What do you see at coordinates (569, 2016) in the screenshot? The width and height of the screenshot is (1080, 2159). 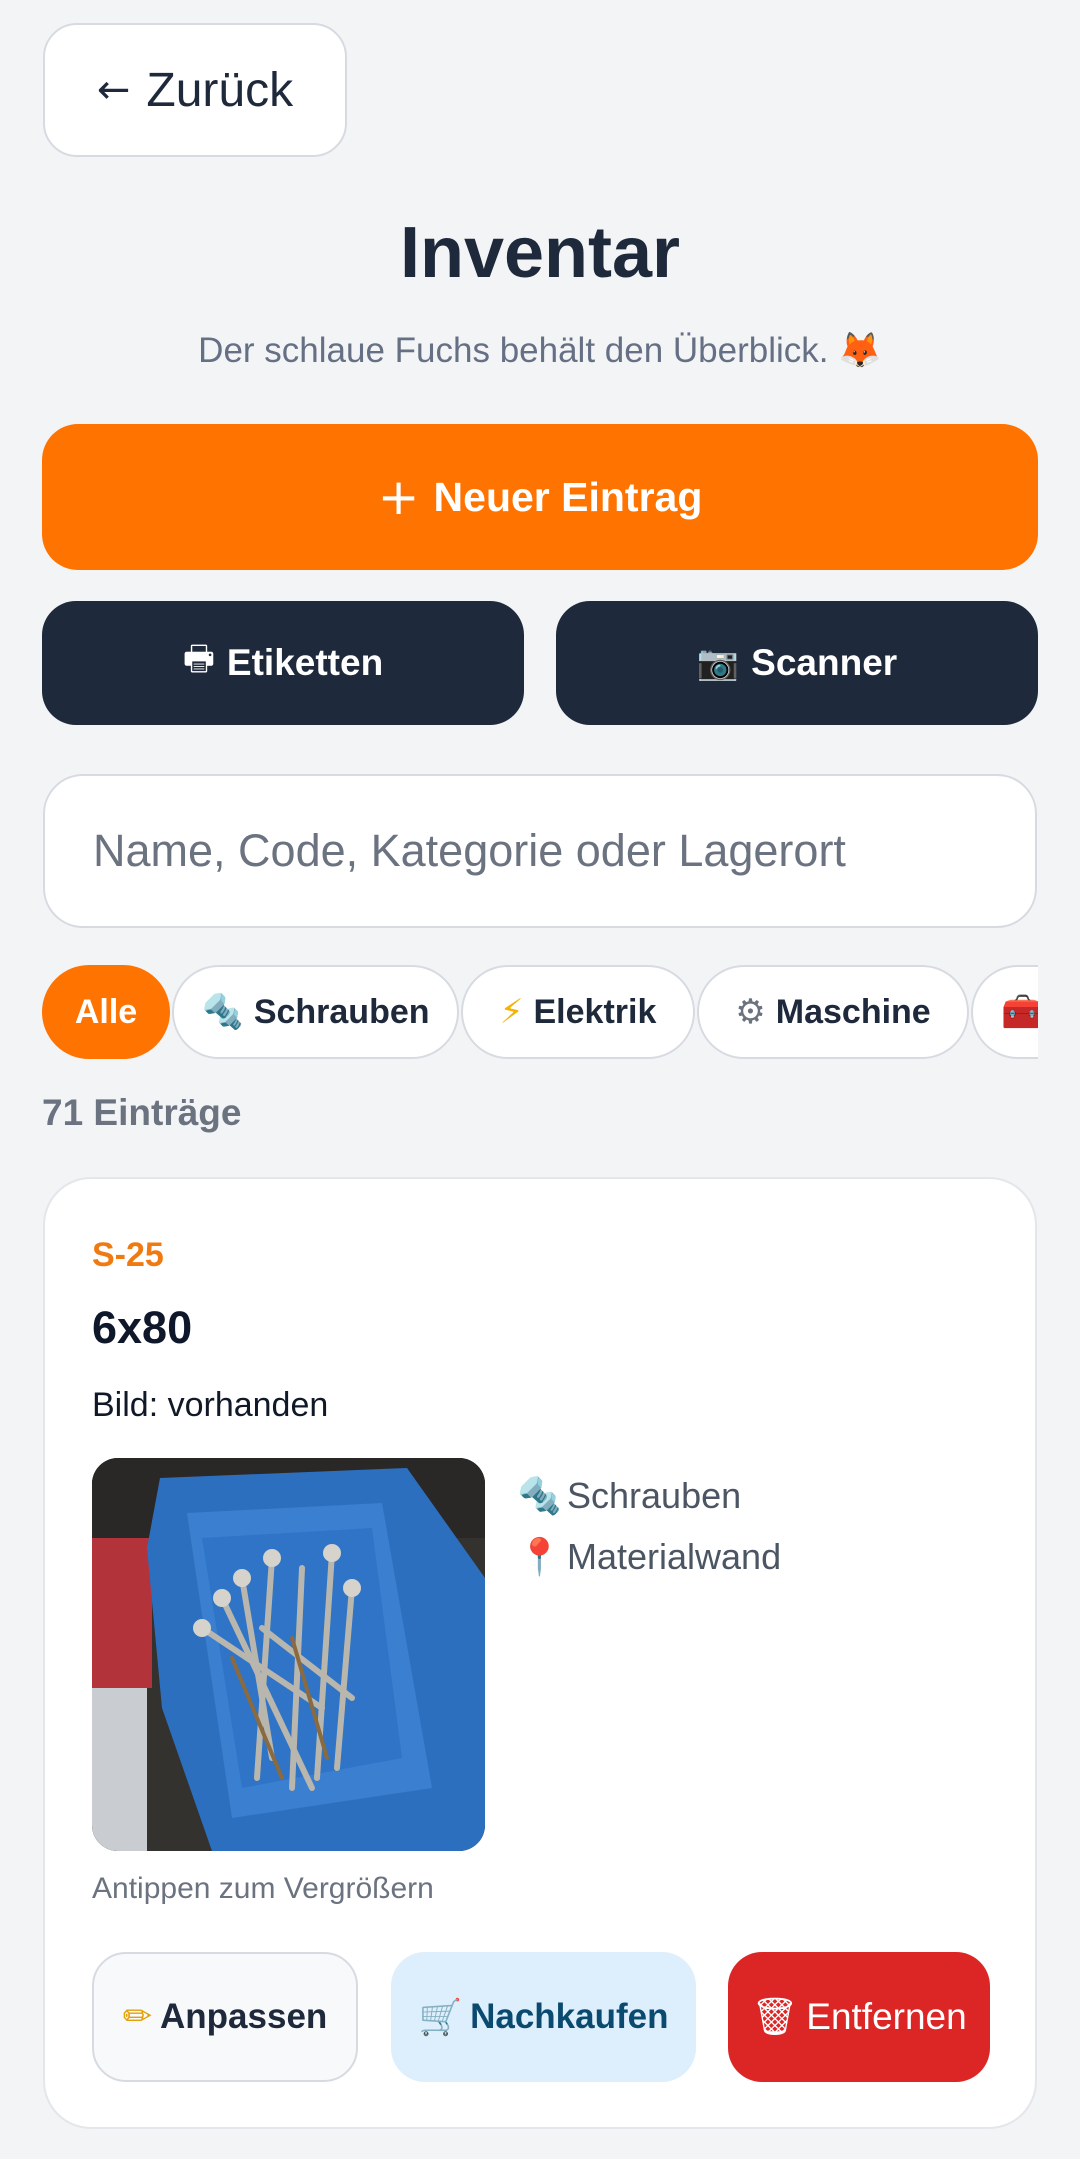 I see `rebuy-button-label: Nachkaufen` at bounding box center [569, 2016].